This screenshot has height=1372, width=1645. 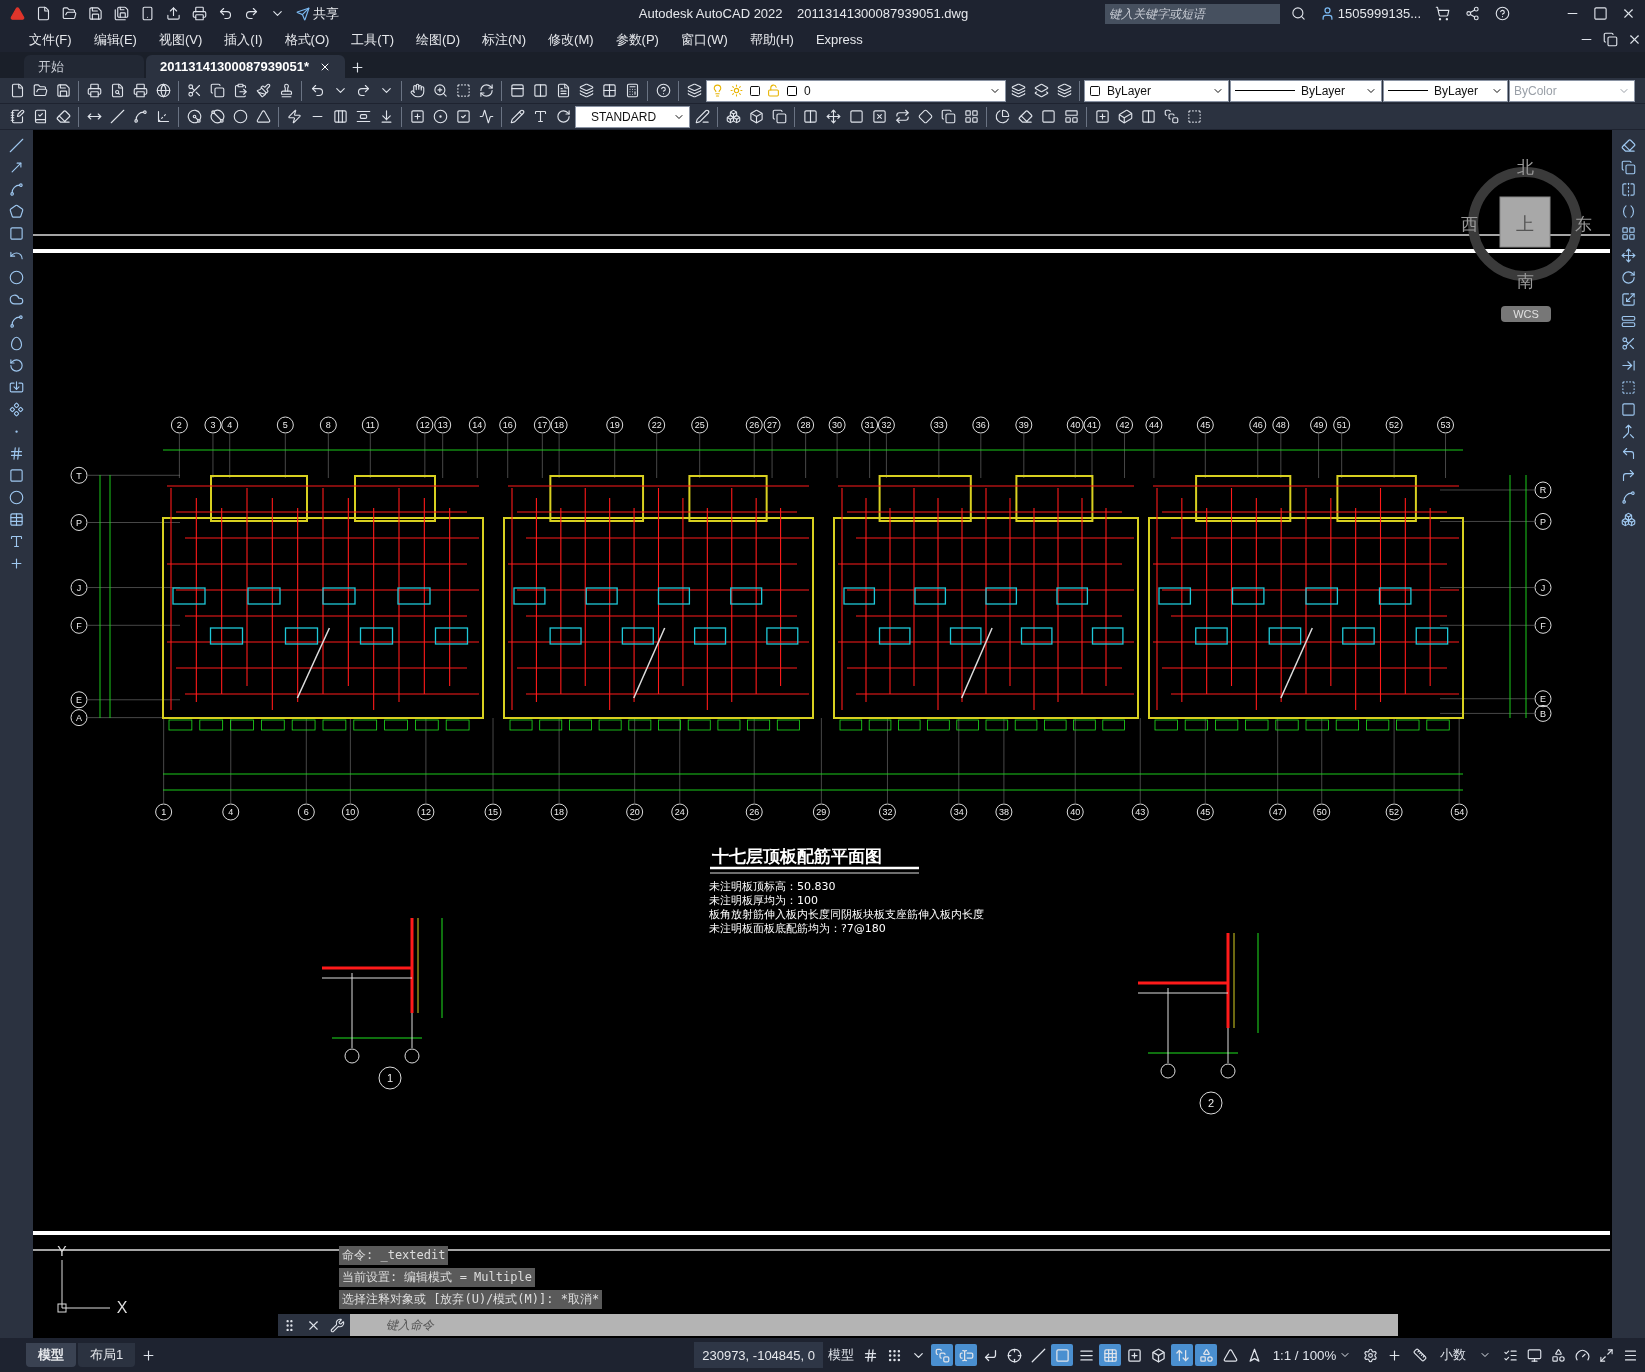 I want to click on drawing-note: 未注明板顶标高：50.830, so click(x=772, y=886).